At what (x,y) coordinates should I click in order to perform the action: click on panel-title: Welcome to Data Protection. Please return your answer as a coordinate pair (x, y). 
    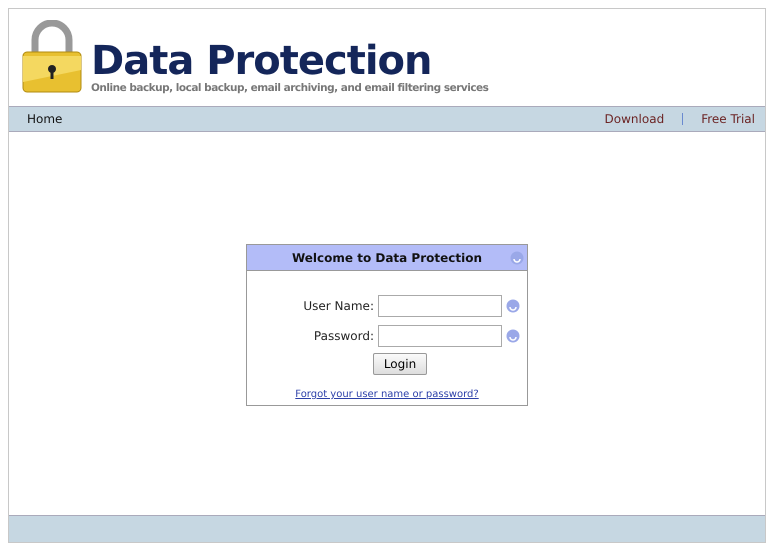
    Looking at the image, I should click on (387, 257).